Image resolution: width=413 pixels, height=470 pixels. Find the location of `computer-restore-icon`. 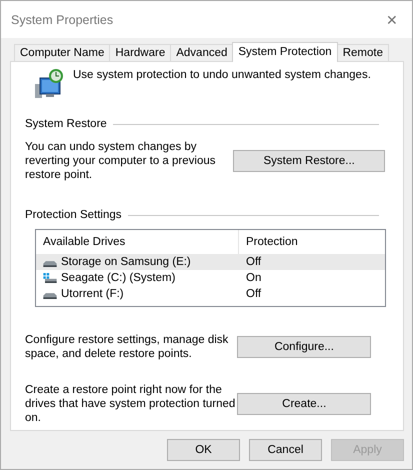

computer-restore-icon is located at coordinates (49, 84).